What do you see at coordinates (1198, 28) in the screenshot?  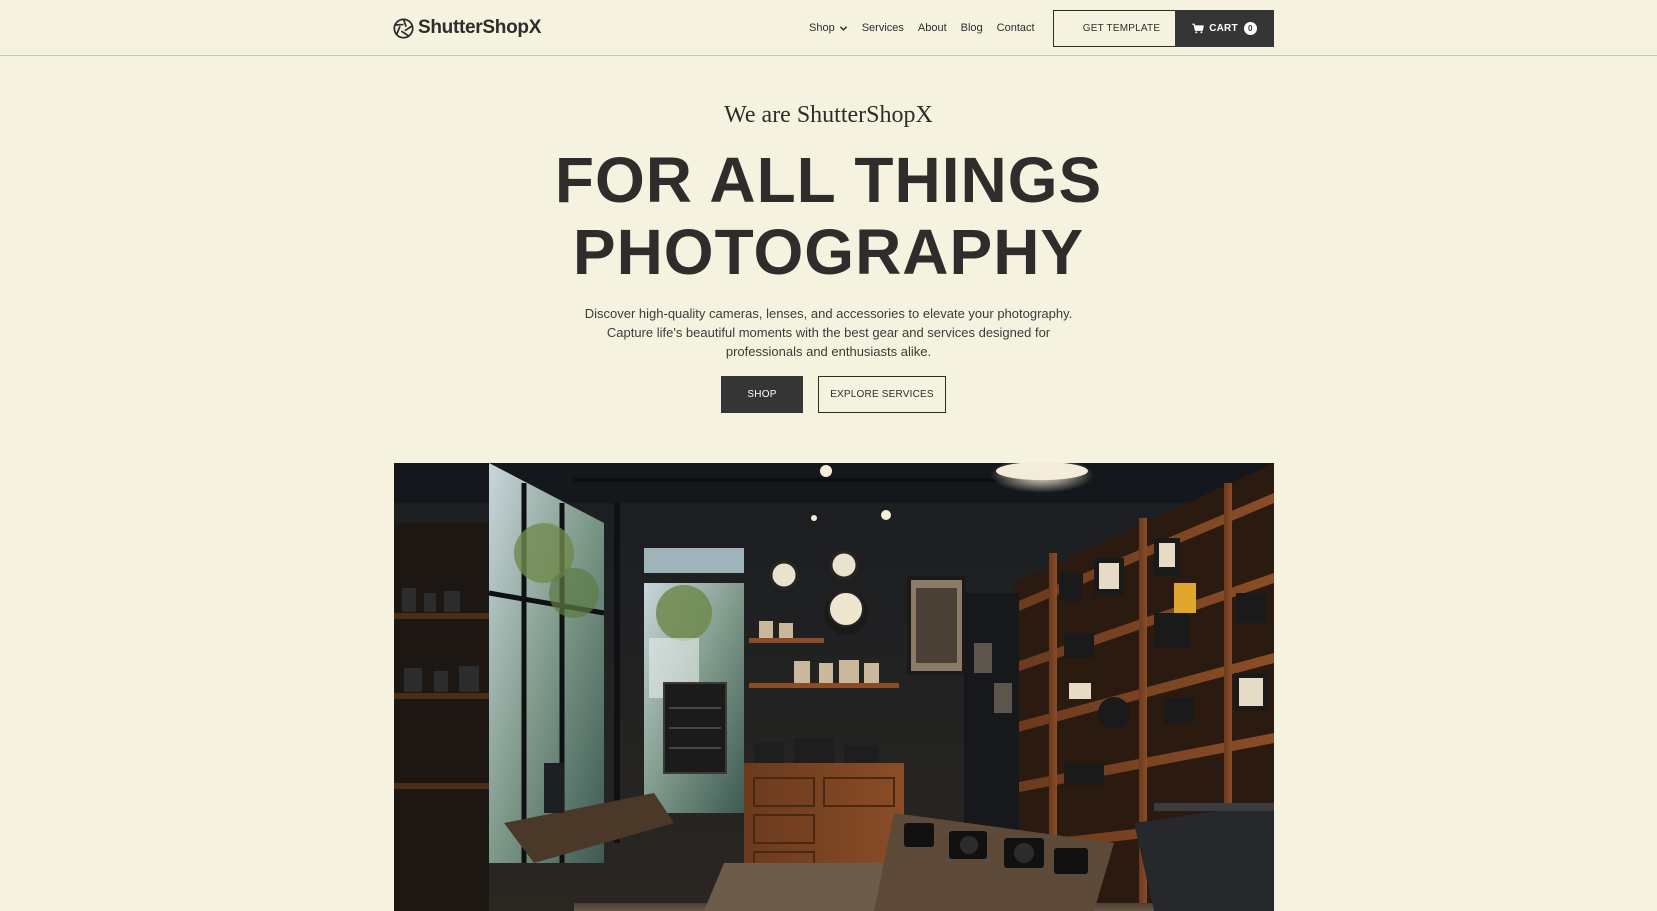 I see `cart-icon` at bounding box center [1198, 28].